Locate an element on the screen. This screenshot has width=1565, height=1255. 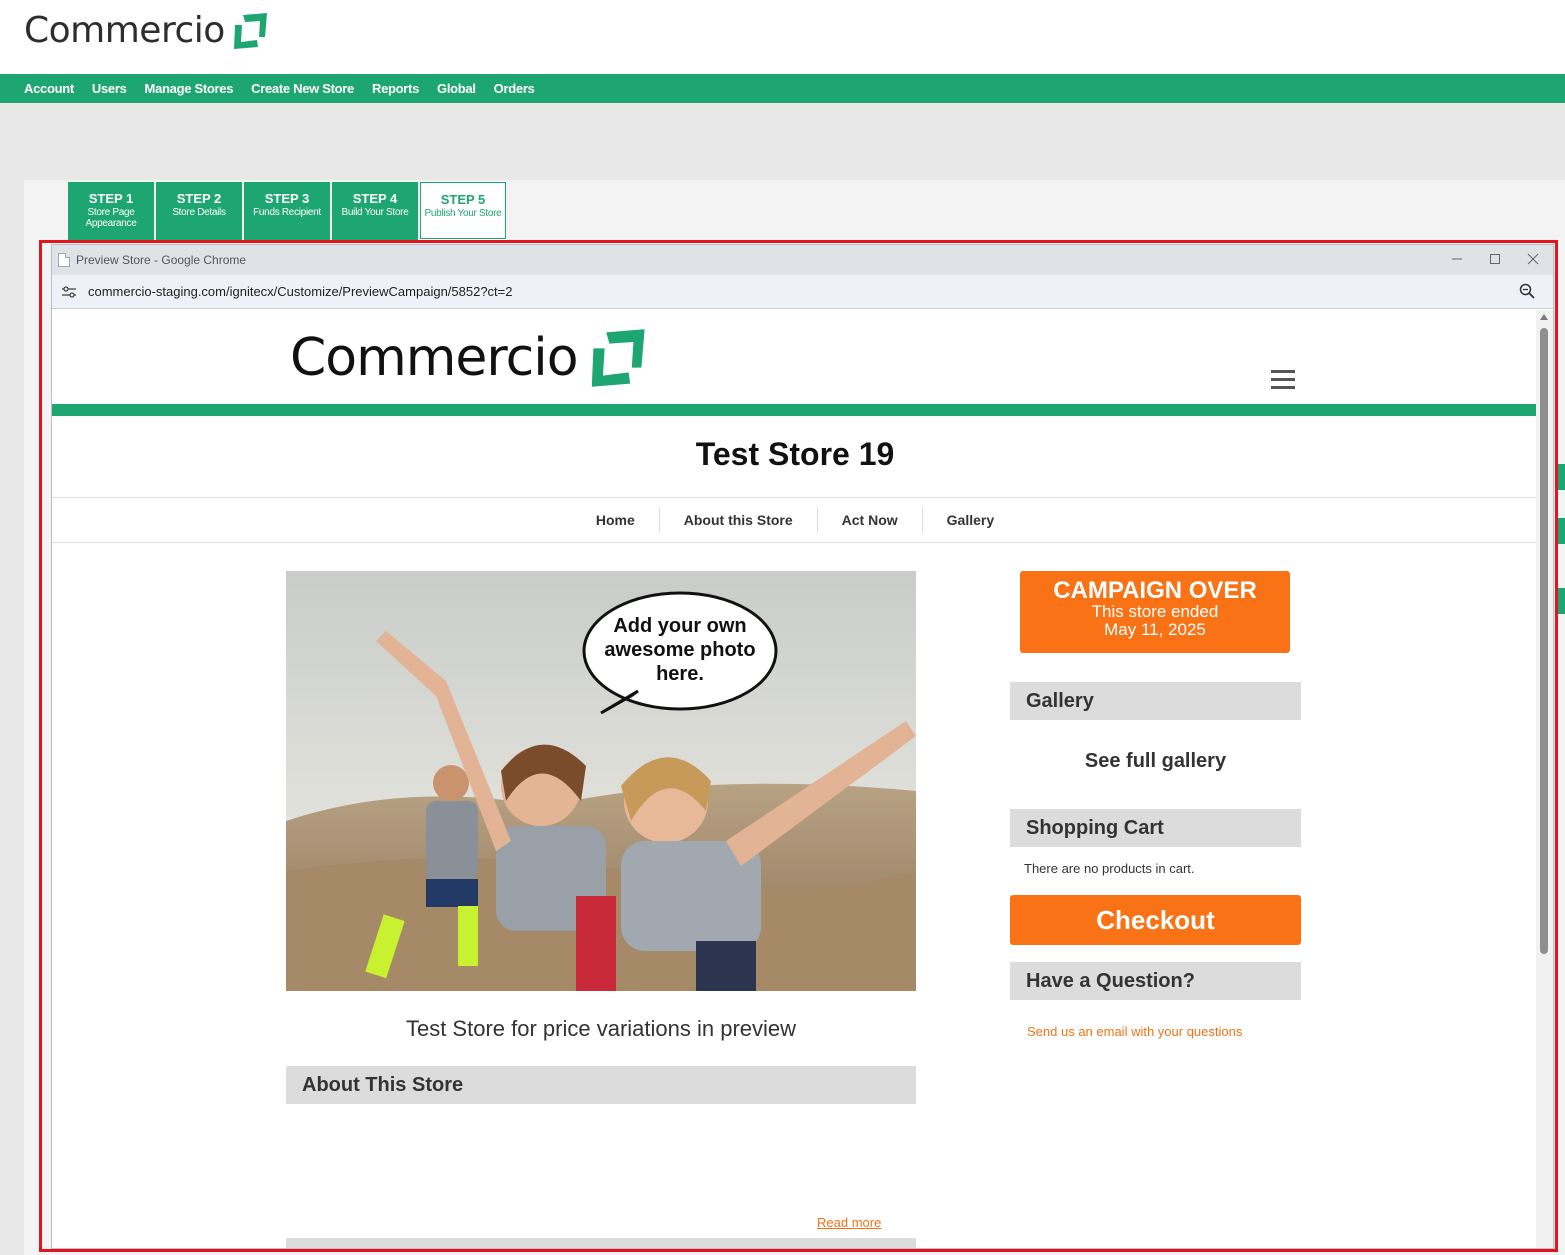
step-label: Store Details is located at coordinates (199, 212).